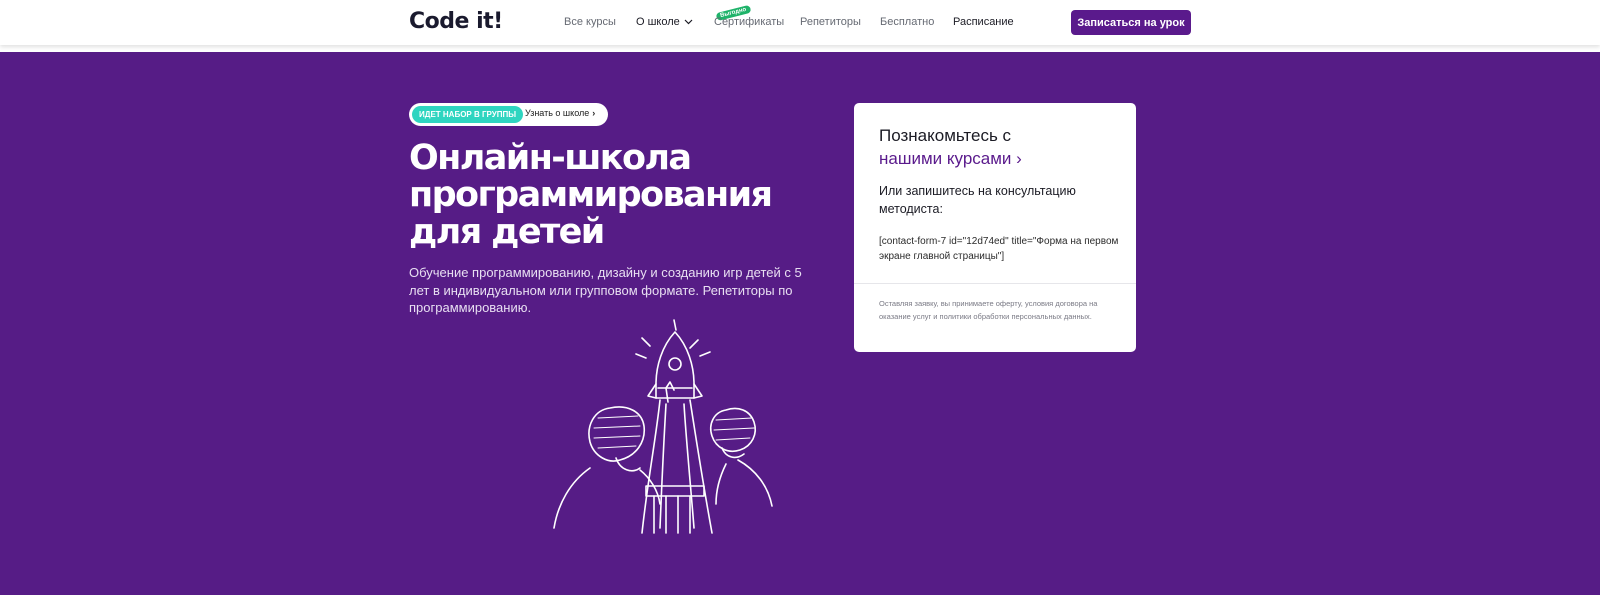 This screenshot has height=595, width=1600. Describe the element at coordinates (590, 22) in the screenshot. I see `nav-all-courses: Все курсы` at that location.